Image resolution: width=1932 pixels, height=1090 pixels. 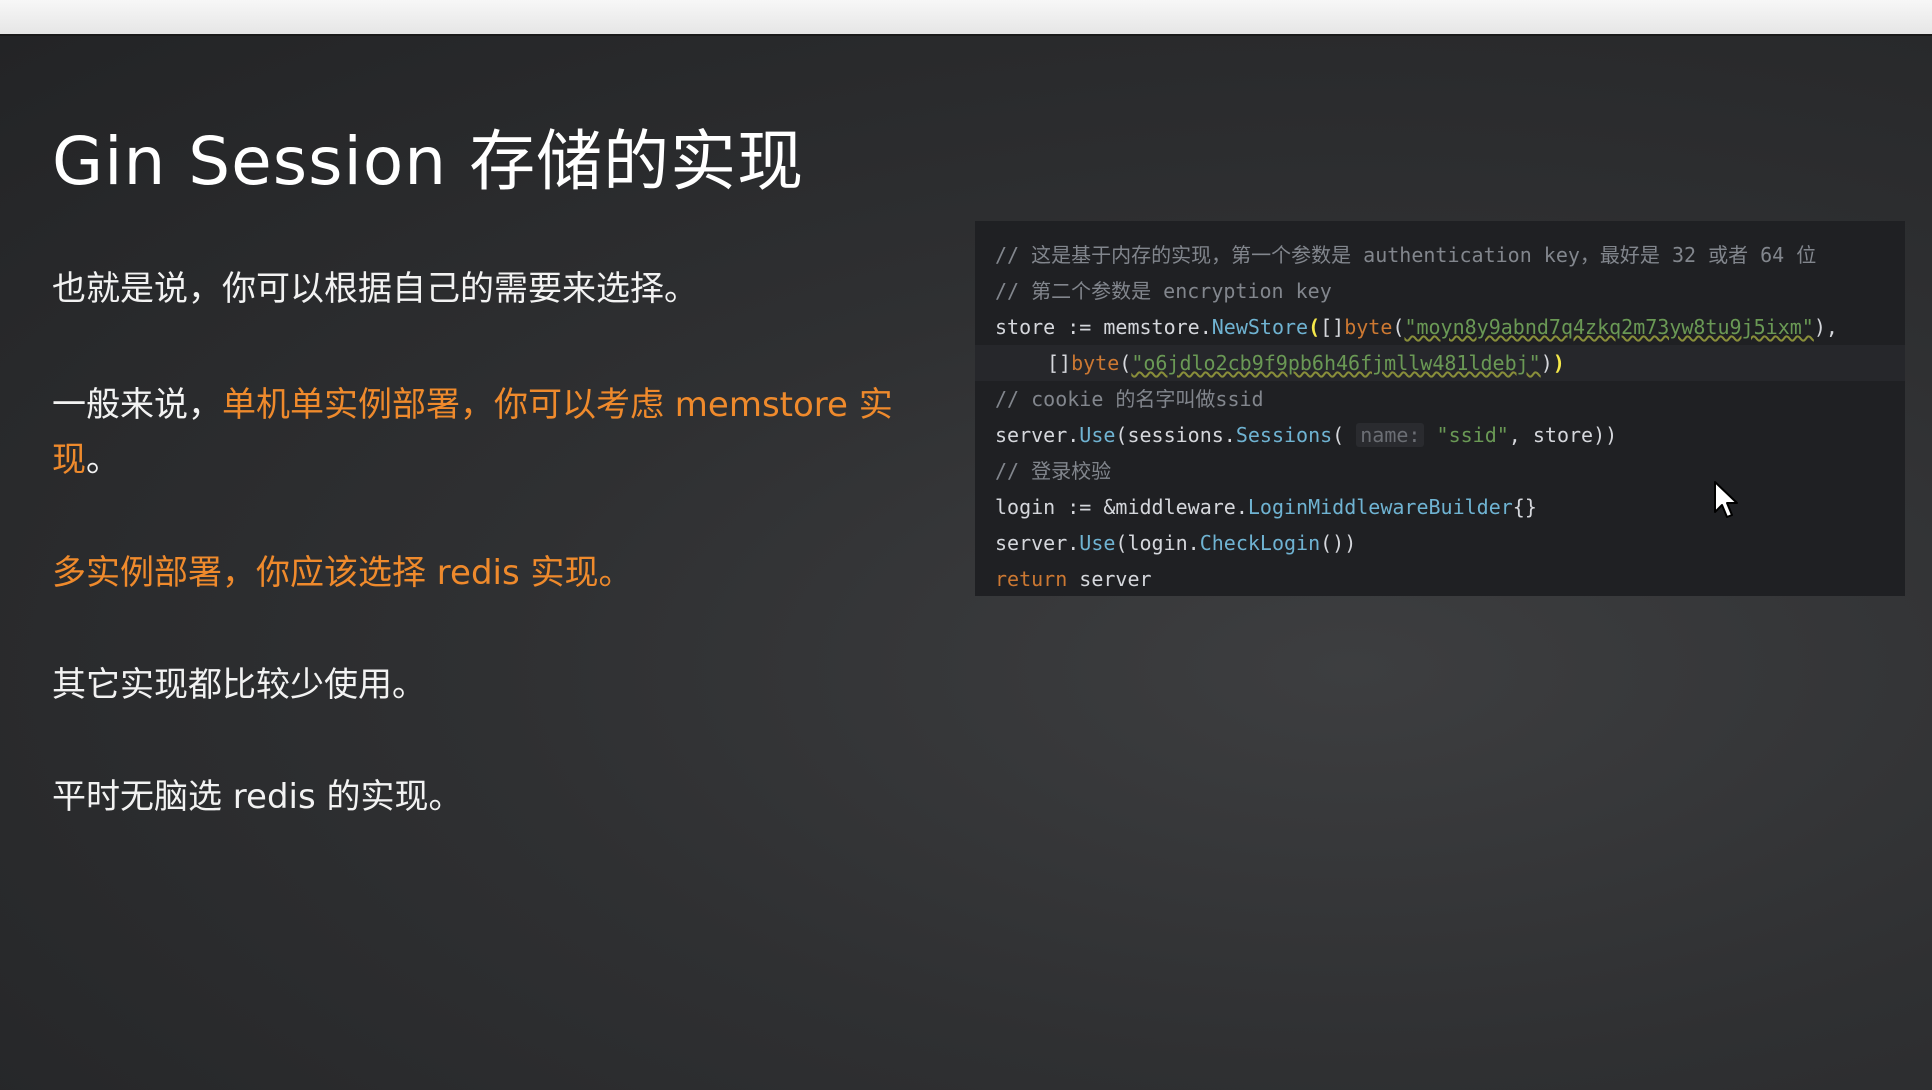 I want to click on slide-title: Gin Session 存储的实现, so click(x=428, y=161).